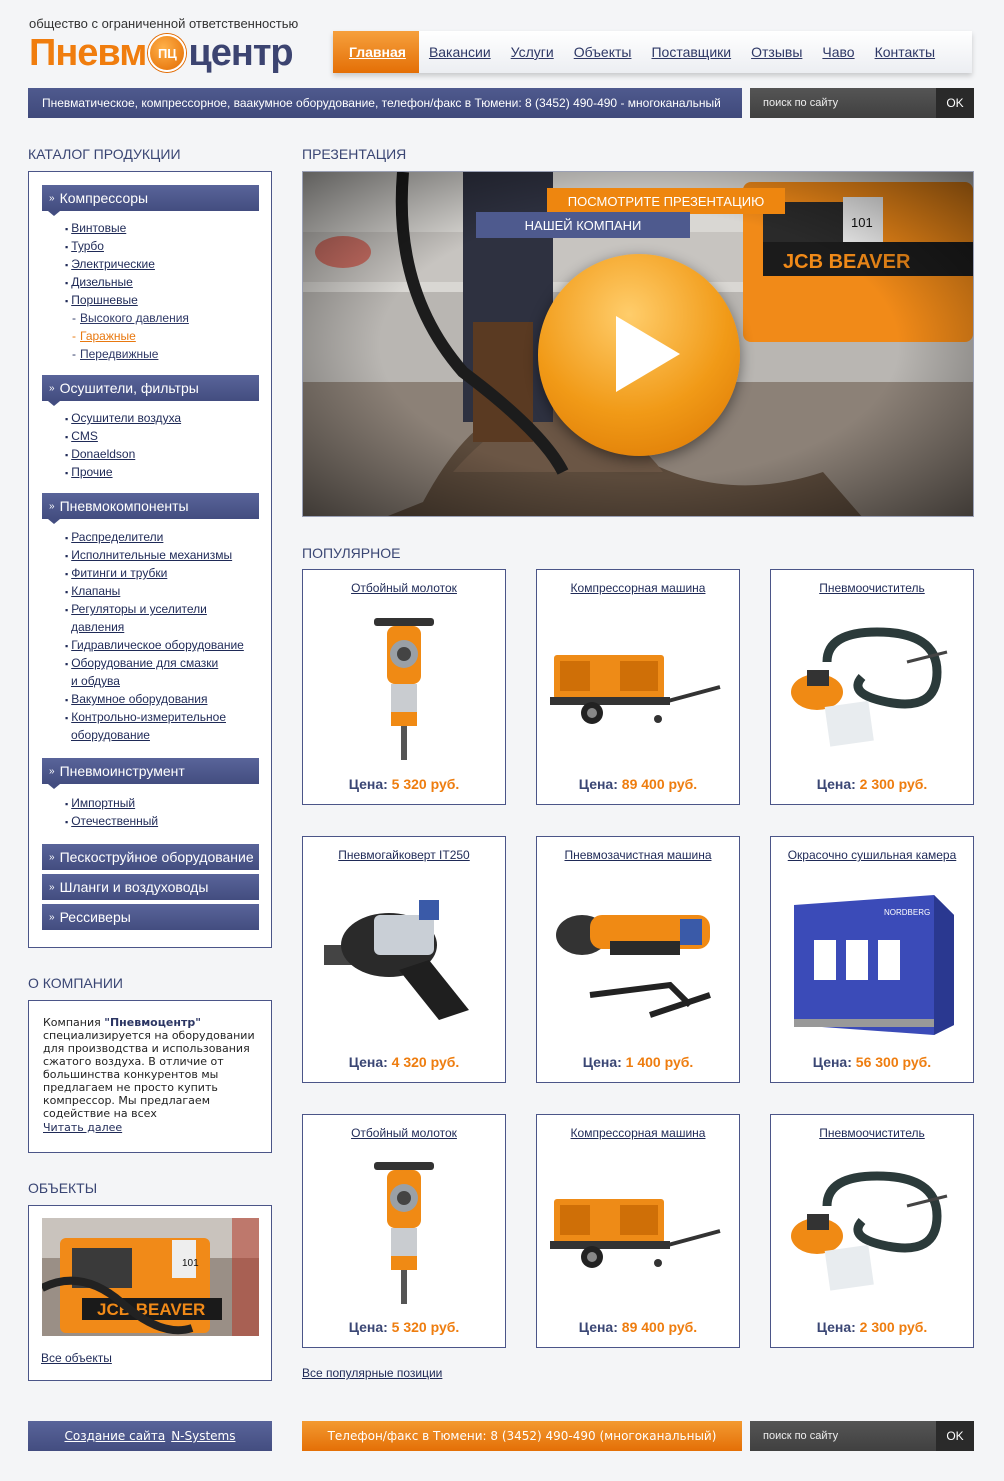 This screenshot has height=1481, width=1004. What do you see at coordinates (100, 454) in the screenshot?
I see `catalog-item: Donaeldson` at bounding box center [100, 454].